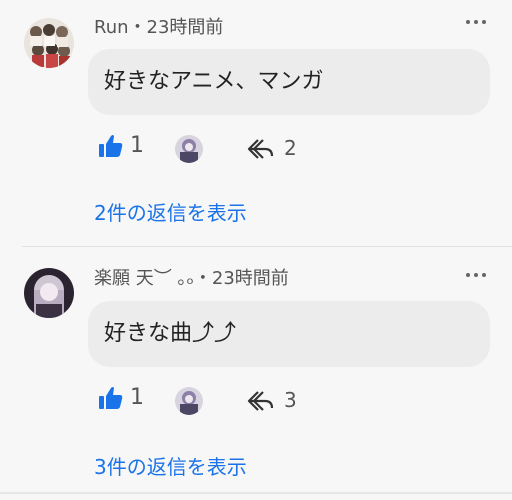  What do you see at coordinates (289, 82) in the screenshot?
I see `comment-text: 好きなアニメ、マンガ` at bounding box center [289, 82].